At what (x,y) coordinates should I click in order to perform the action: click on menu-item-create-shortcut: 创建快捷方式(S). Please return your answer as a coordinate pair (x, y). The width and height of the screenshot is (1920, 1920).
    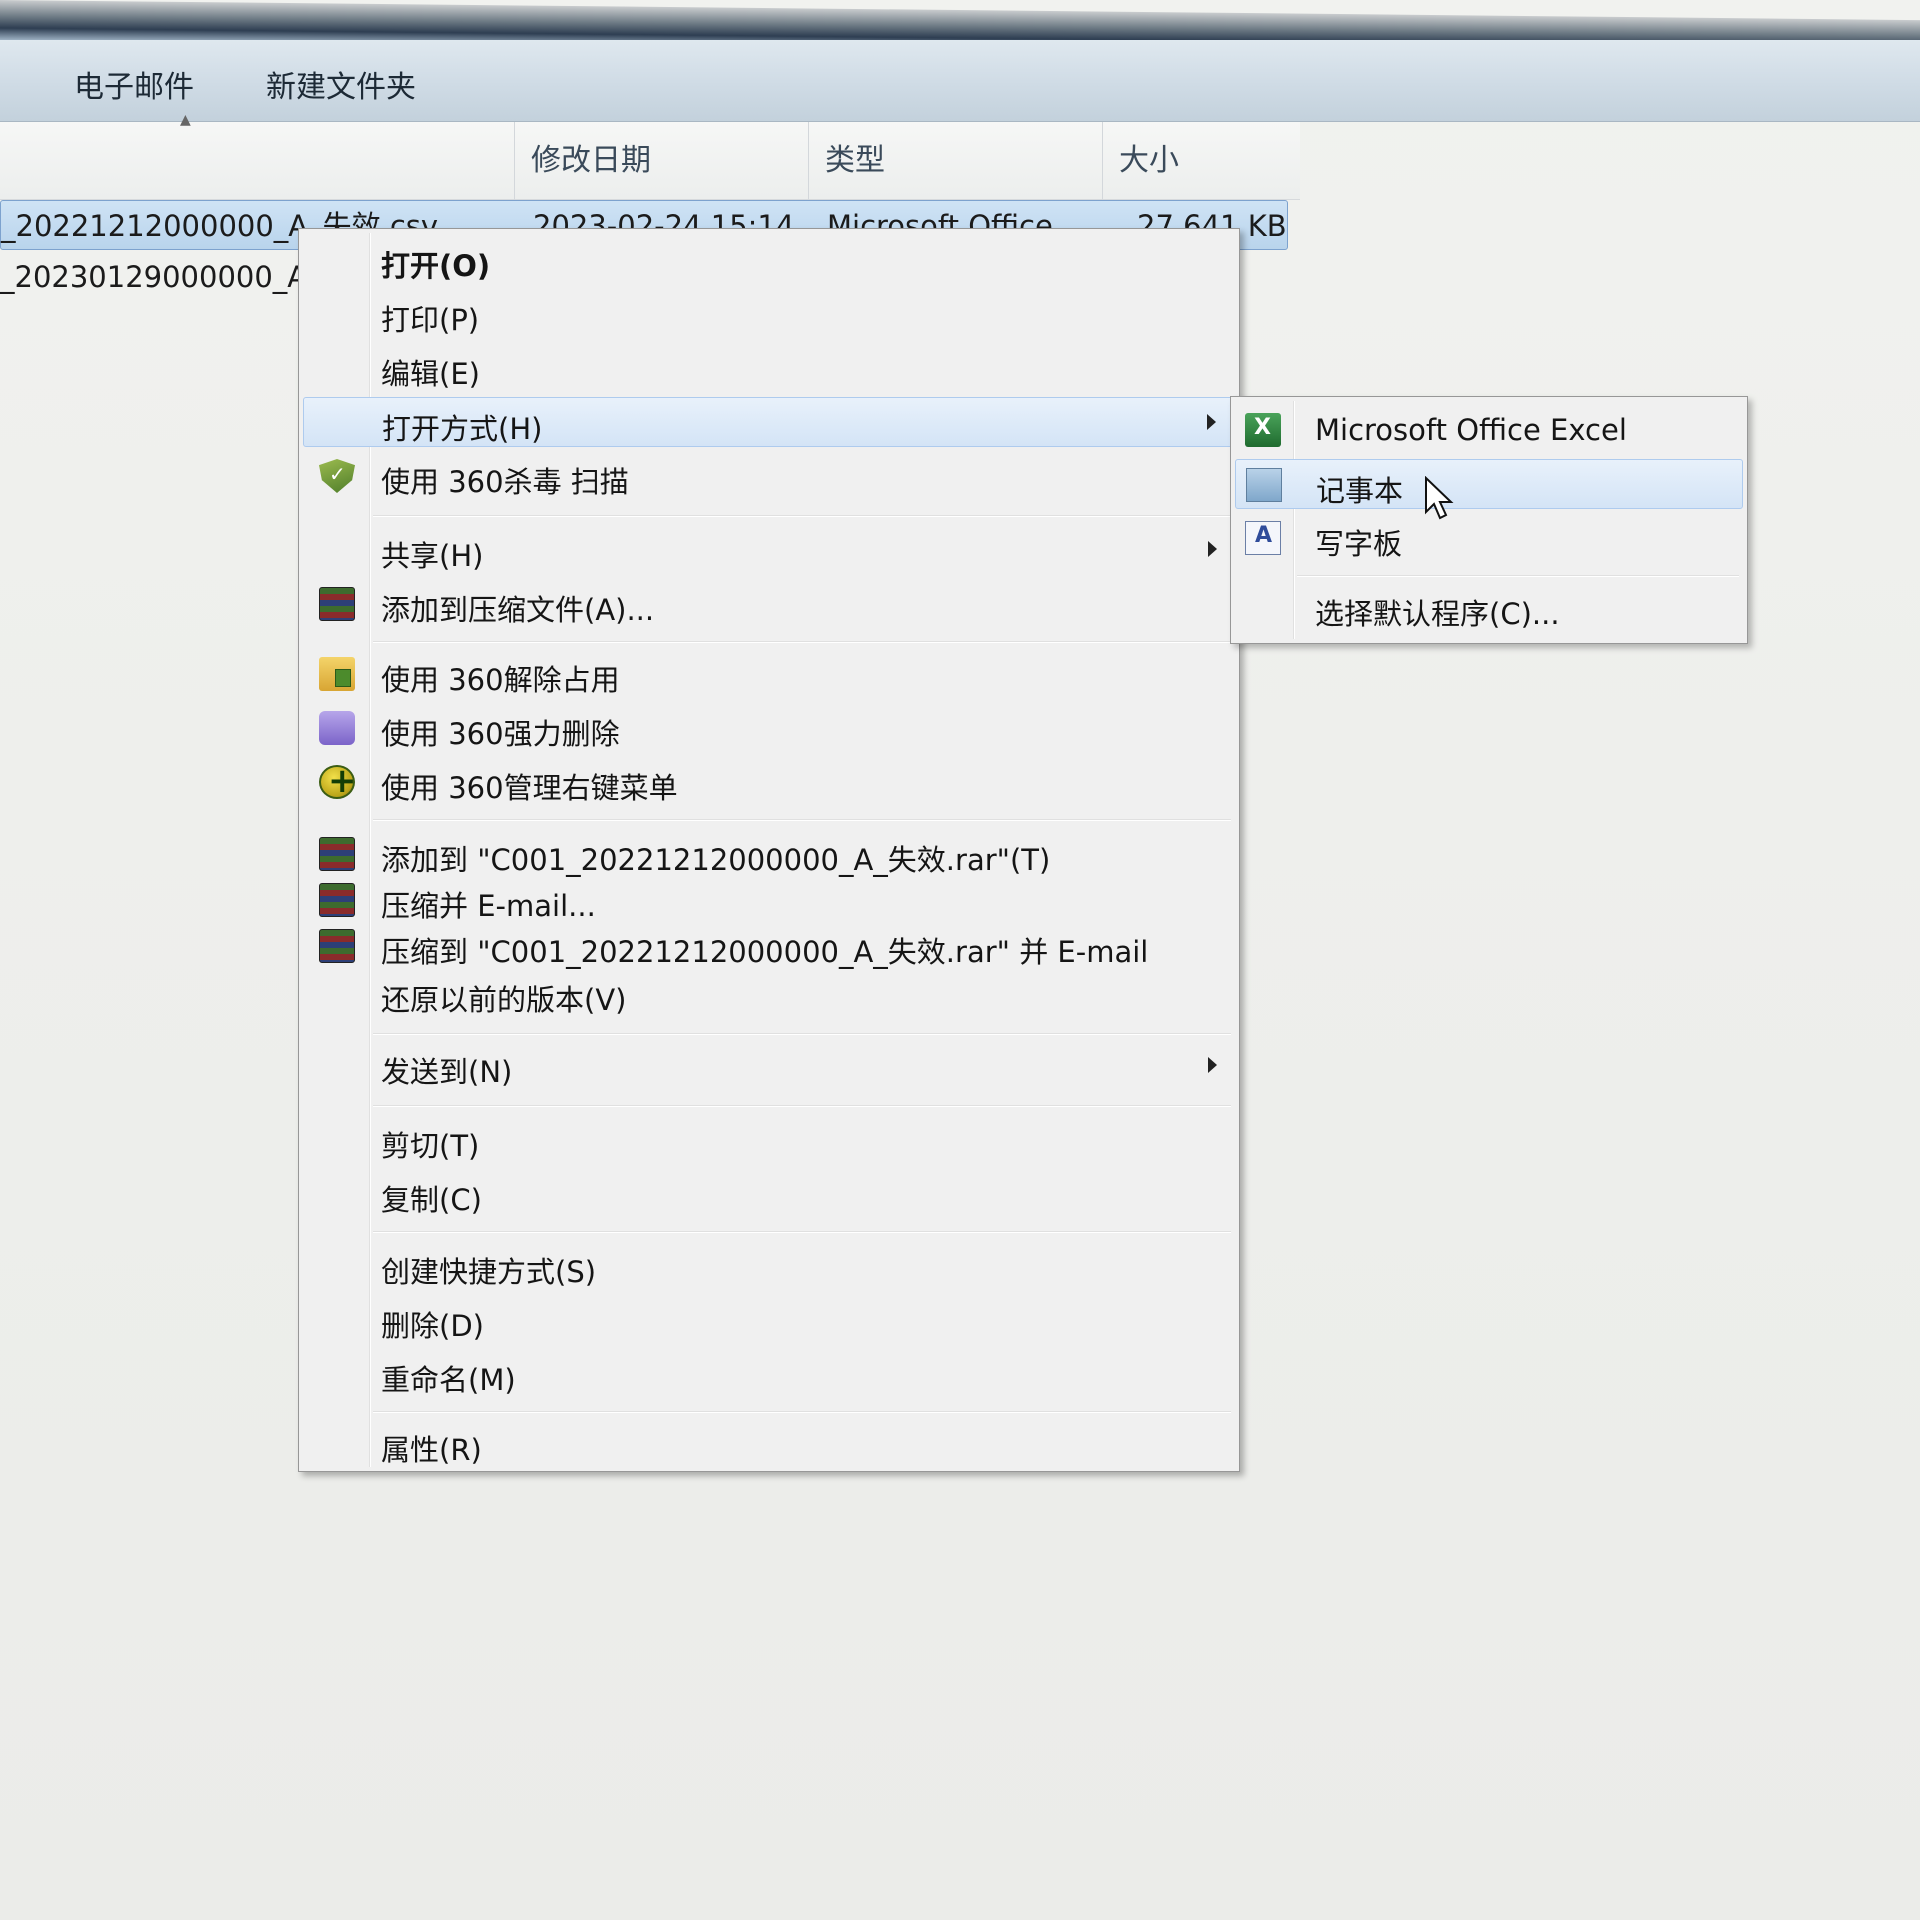
    Looking at the image, I should click on (769, 1266).